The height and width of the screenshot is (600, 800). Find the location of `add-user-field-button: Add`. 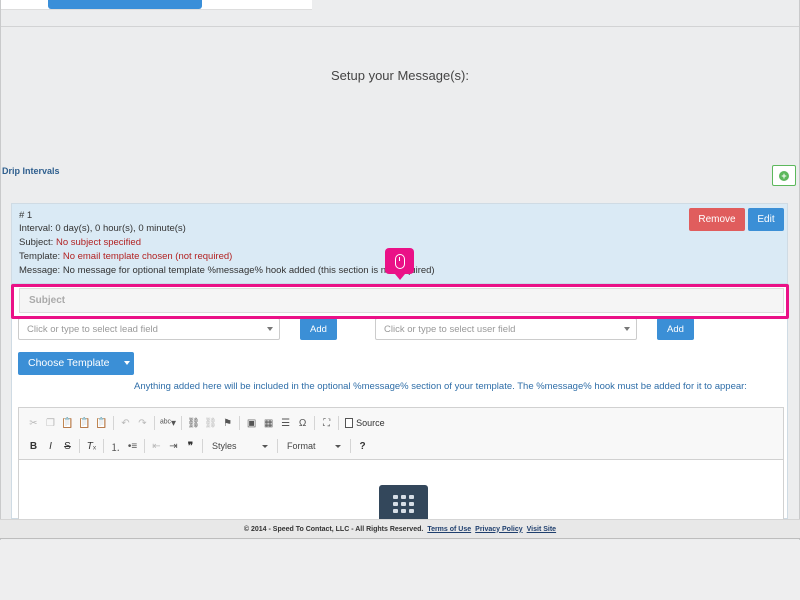

add-user-field-button: Add is located at coordinates (675, 329).